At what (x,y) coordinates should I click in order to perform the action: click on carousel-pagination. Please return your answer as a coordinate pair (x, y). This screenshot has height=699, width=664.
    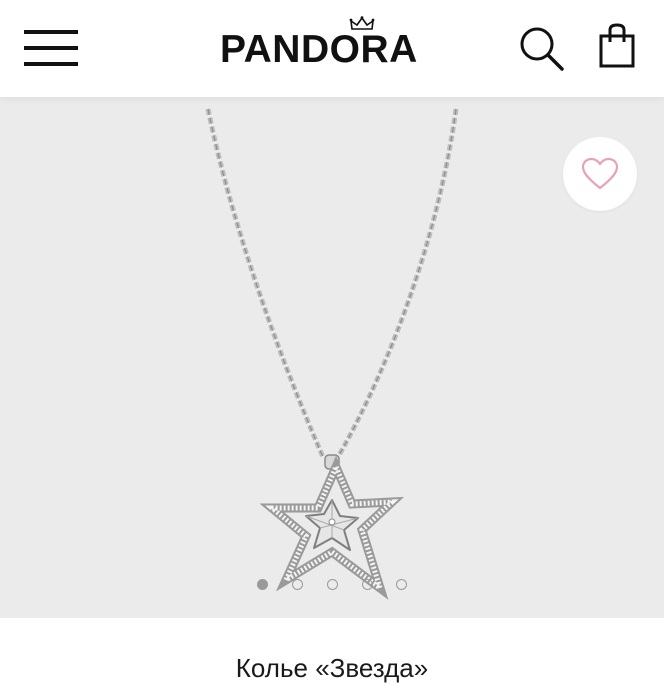
    Looking at the image, I should click on (335, 586).